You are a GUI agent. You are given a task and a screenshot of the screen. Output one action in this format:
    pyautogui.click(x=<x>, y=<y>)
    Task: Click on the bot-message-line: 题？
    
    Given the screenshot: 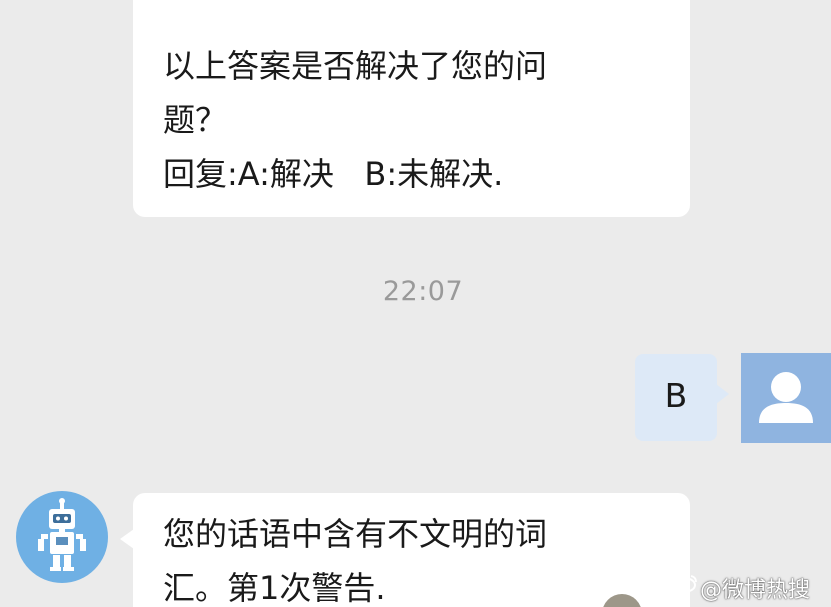 What is the action you would take?
    pyautogui.click(x=195, y=120)
    